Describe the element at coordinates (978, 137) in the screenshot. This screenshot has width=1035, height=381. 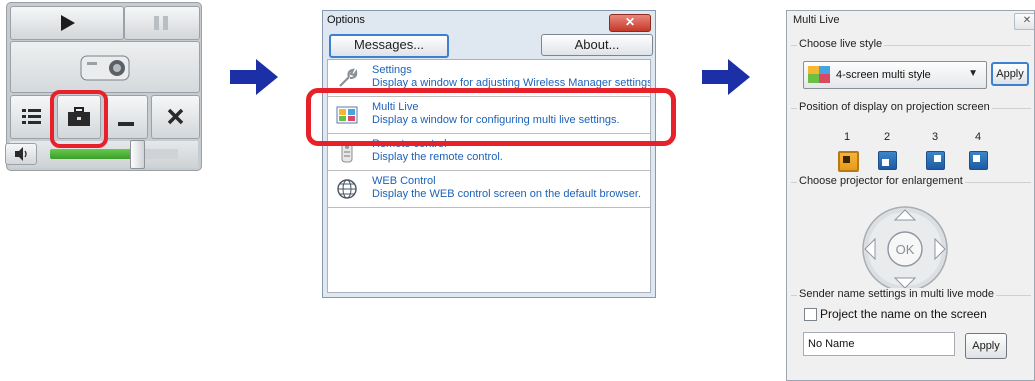
I see `position-number: 4` at that location.